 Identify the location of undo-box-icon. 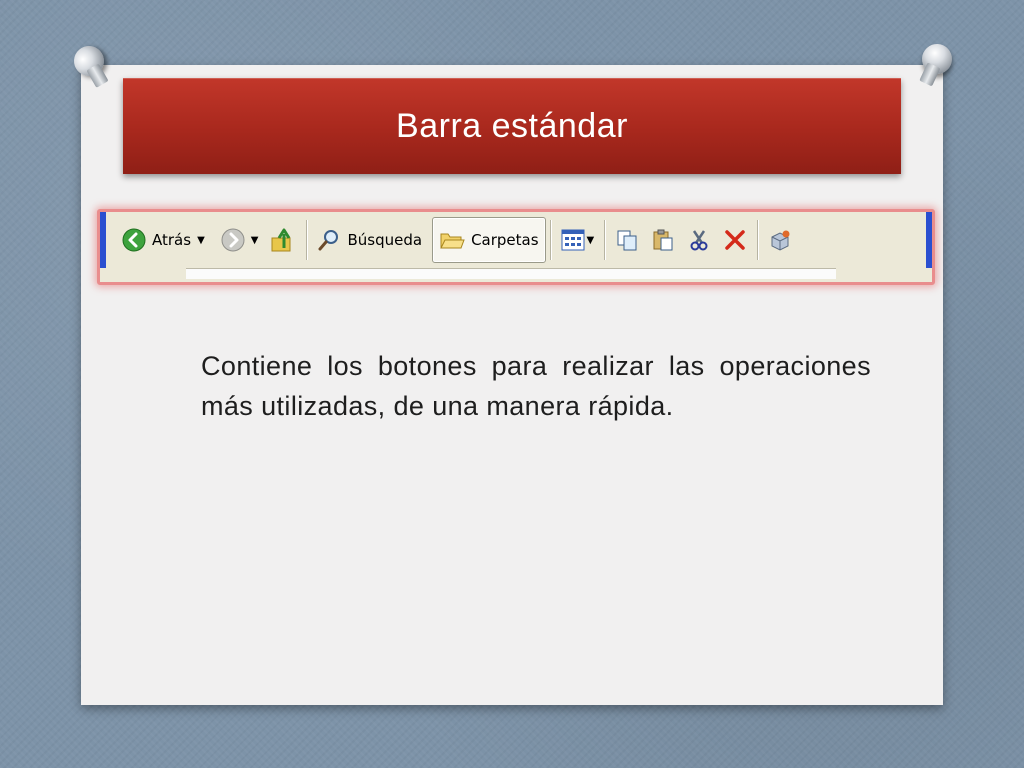
(780, 240).